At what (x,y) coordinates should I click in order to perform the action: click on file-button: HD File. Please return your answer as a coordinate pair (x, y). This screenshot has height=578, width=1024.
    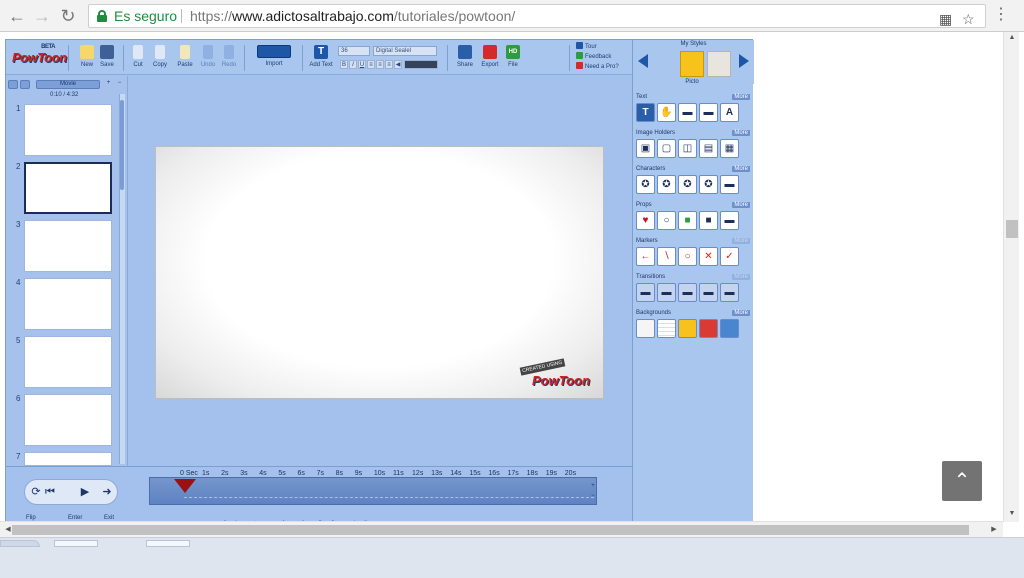
    Looking at the image, I should click on (513, 59).